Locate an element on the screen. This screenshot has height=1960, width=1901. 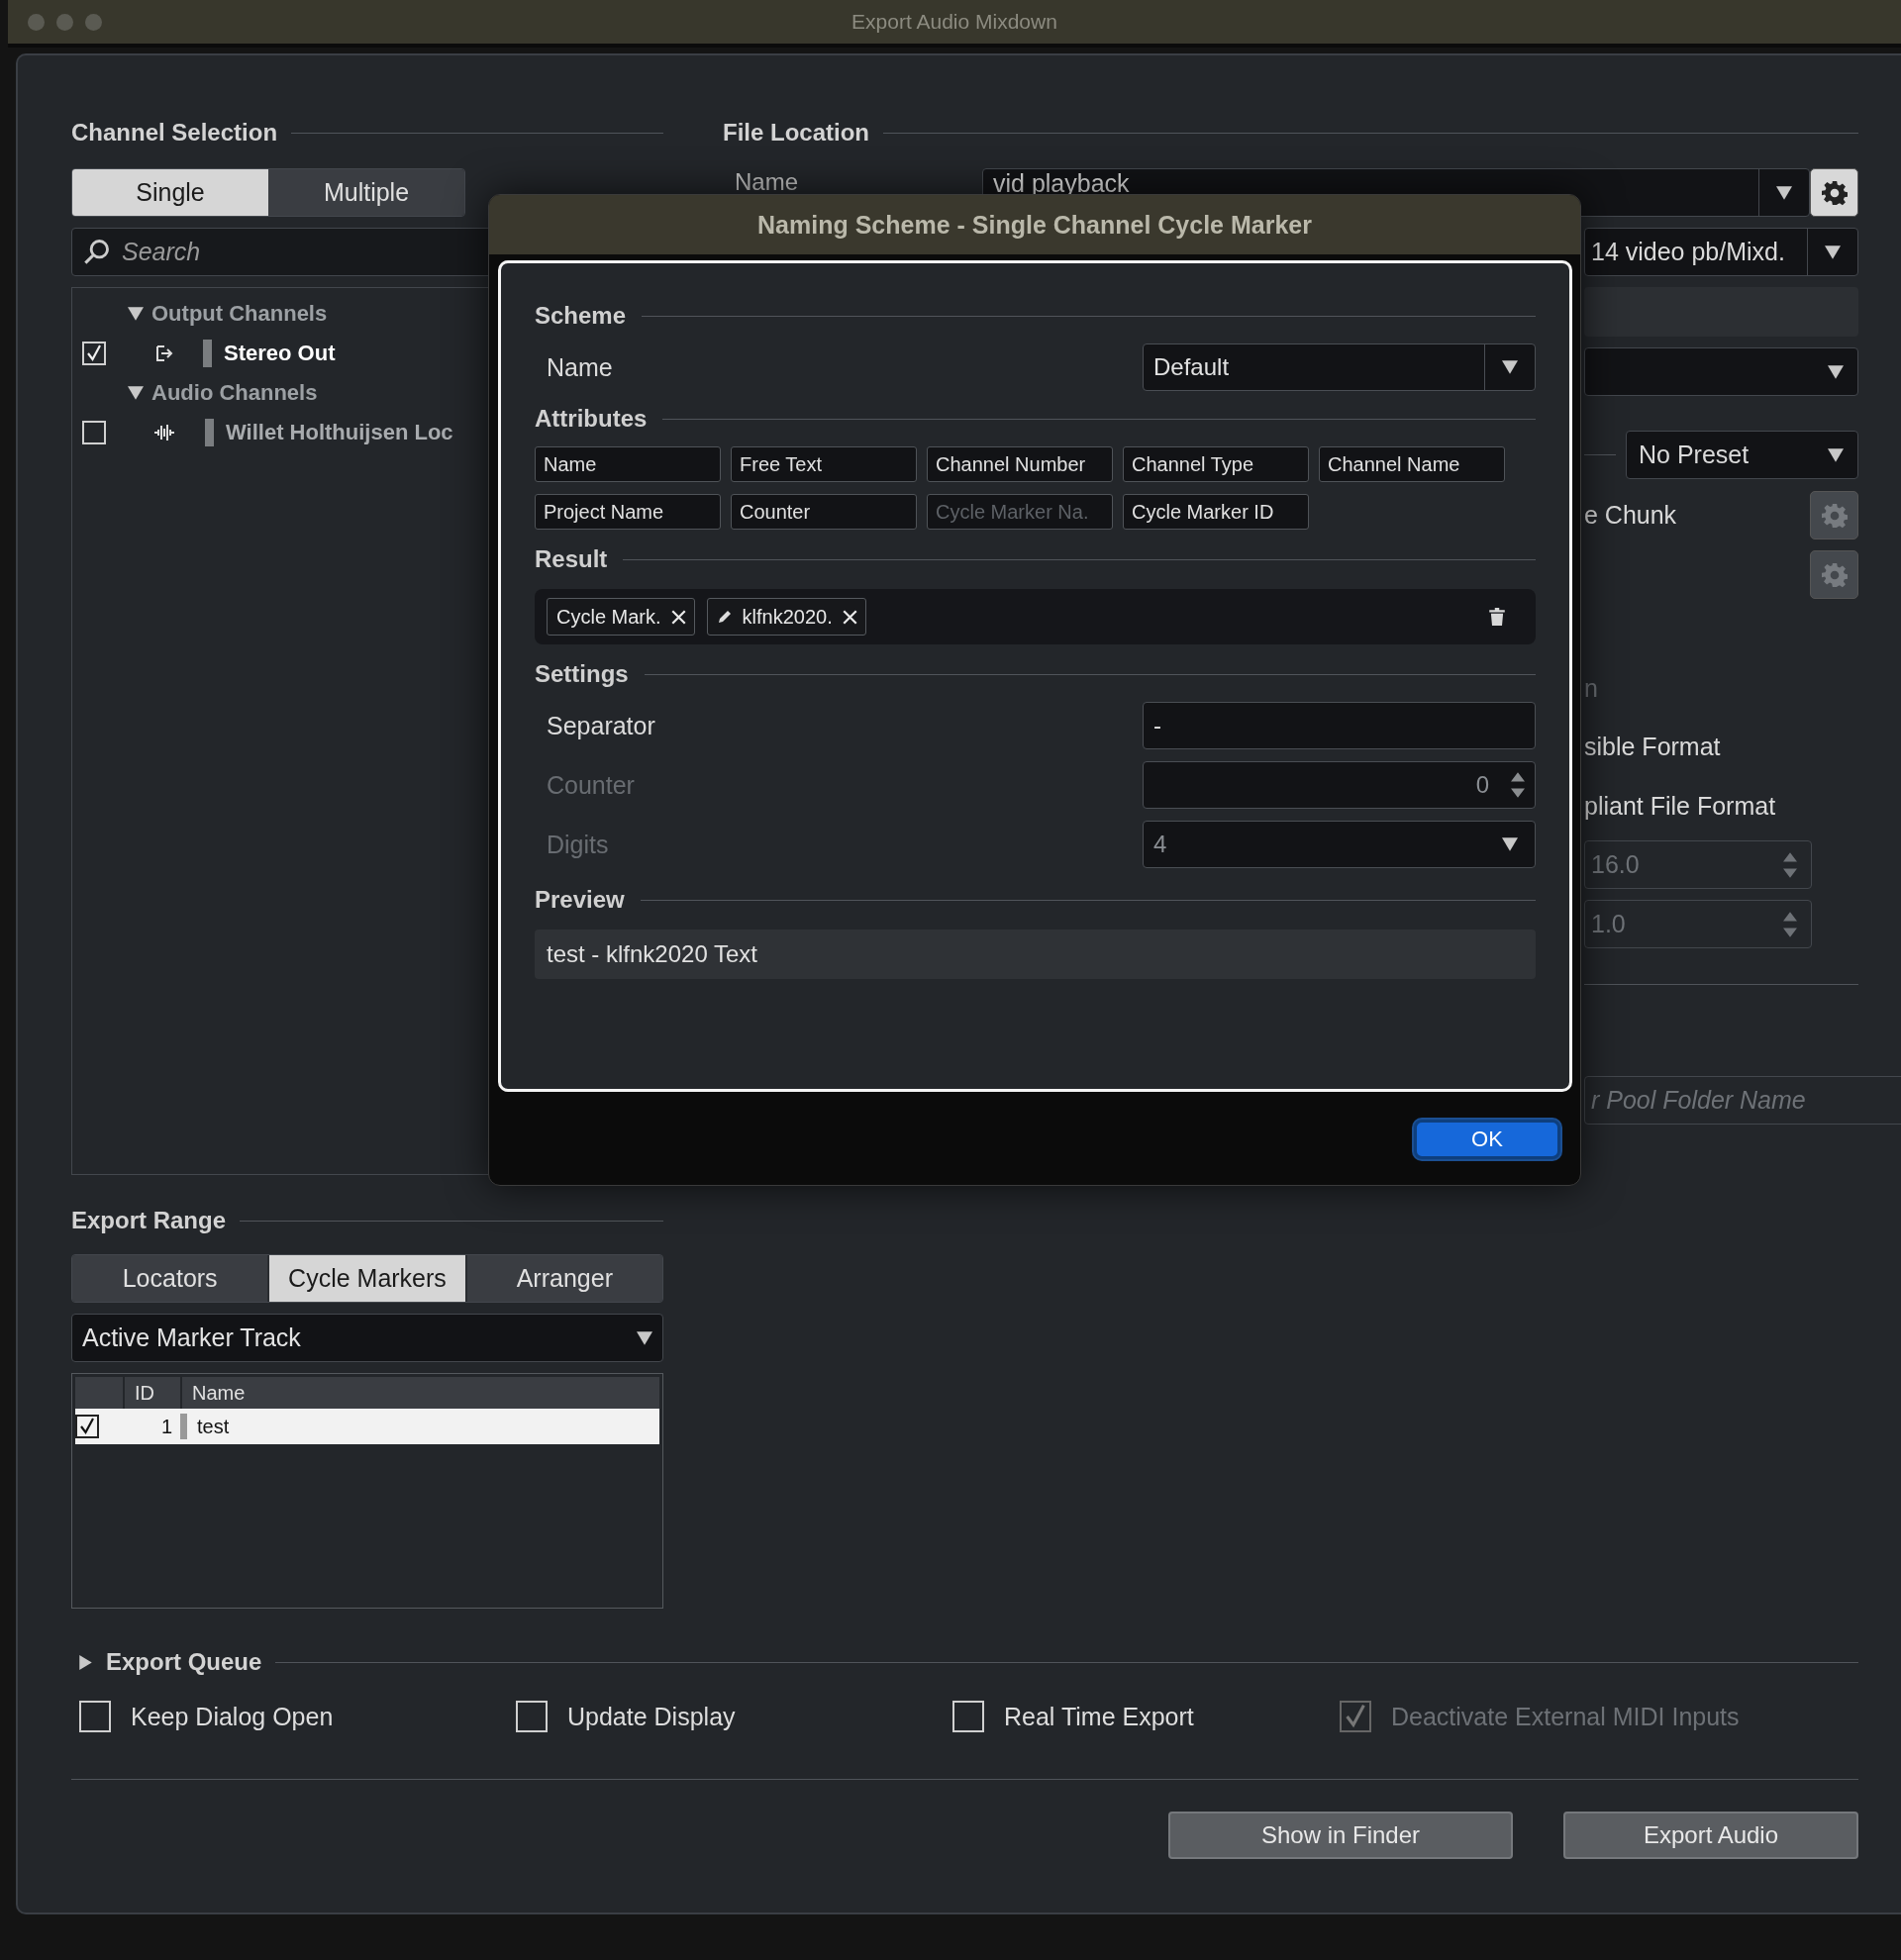
checkbox is located at coordinates (87, 1426).